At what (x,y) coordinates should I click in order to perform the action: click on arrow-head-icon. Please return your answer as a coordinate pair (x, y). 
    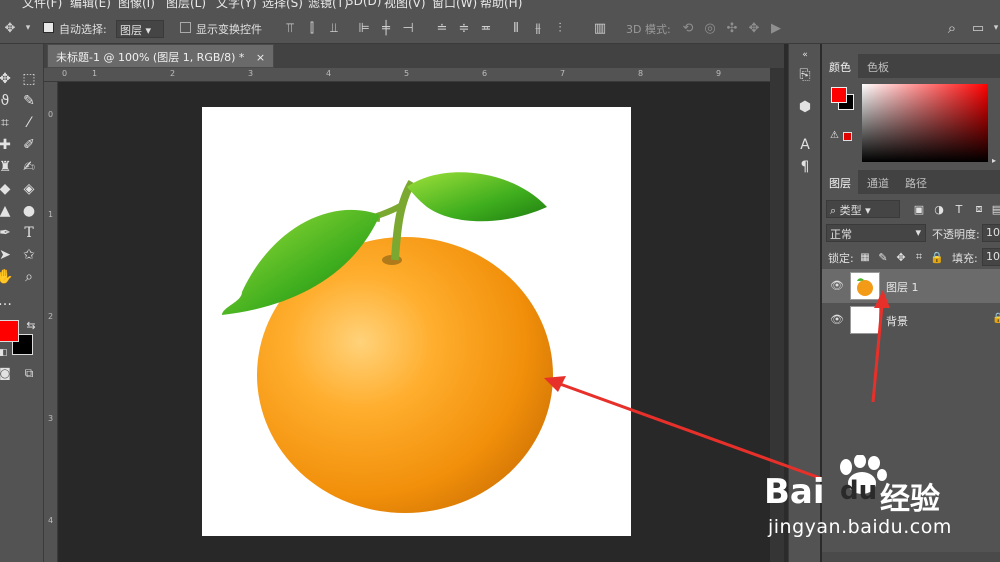
    Looking at the image, I should click on (882, 299).